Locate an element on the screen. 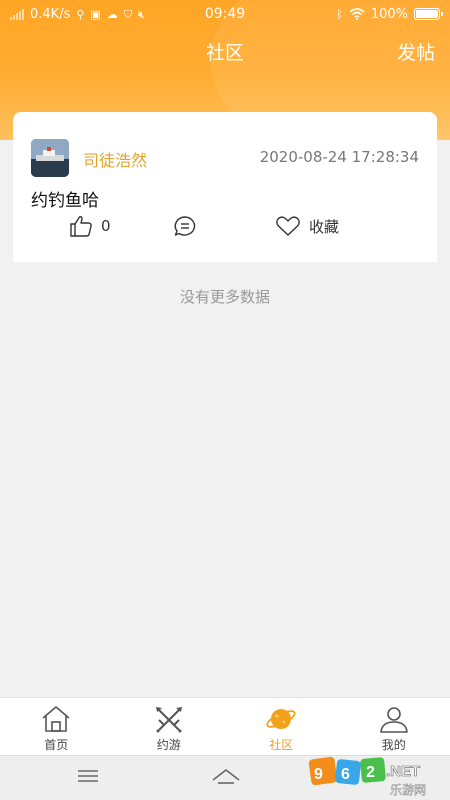 Image resolution: width=450 pixels, height=800 pixels. avatar is located at coordinates (50, 158).